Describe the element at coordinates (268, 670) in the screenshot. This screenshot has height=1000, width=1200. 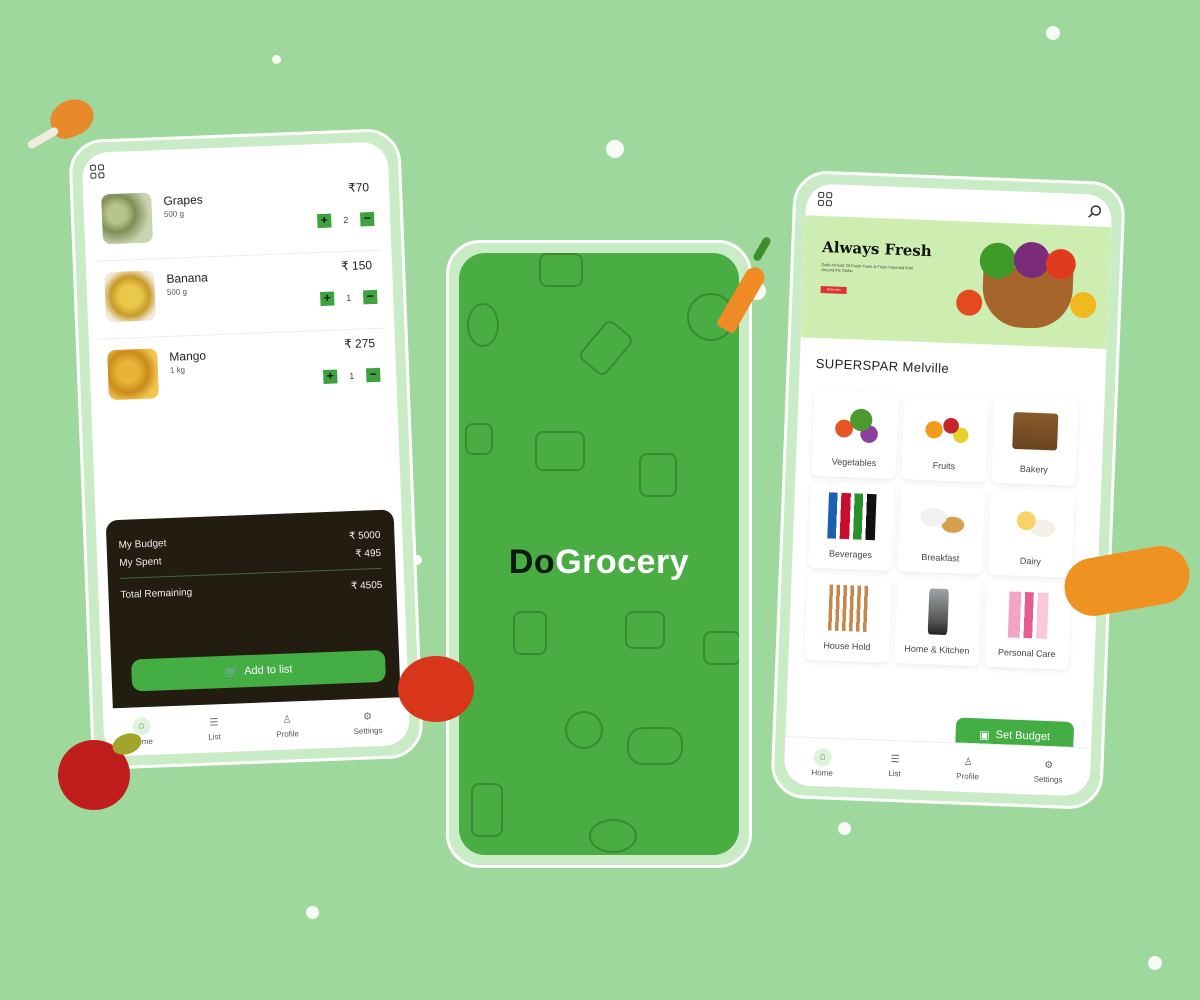
I see `add-to-list-label: Add to list` at that location.